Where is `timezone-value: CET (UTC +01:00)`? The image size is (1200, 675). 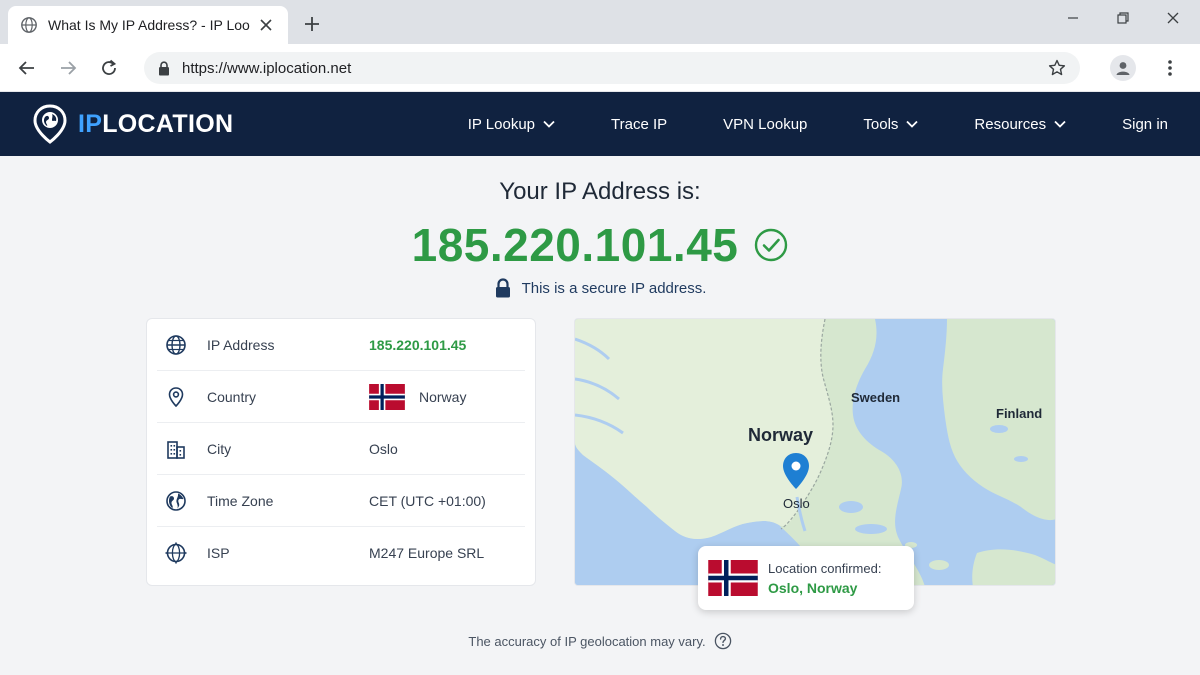 timezone-value: CET (UTC +01:00) is located at coordinates (427, 500).